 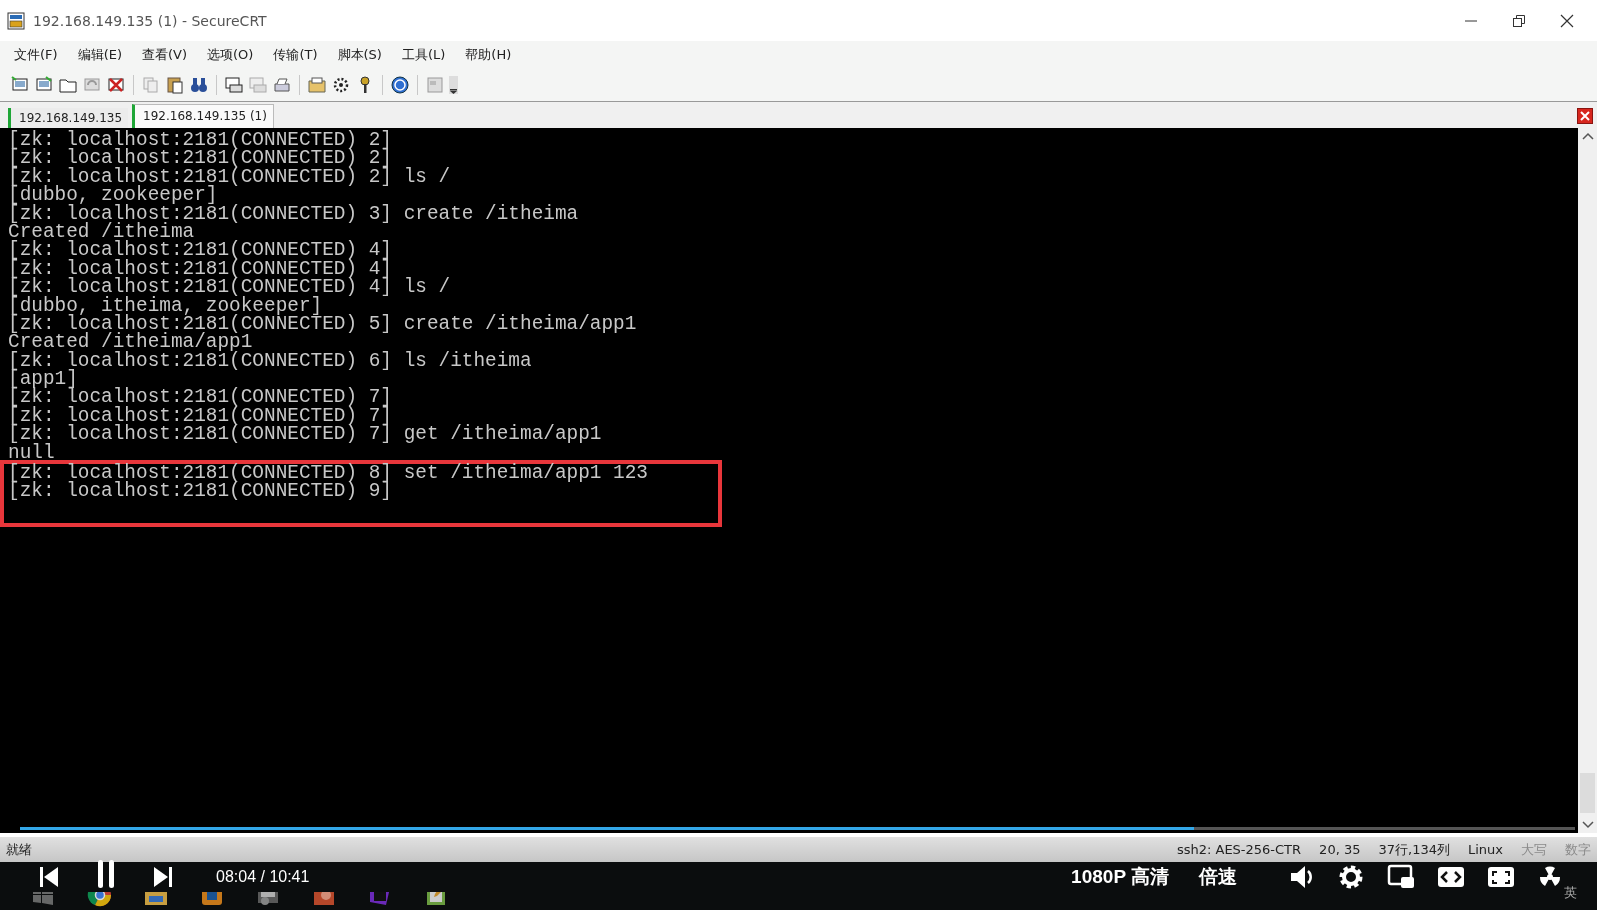 What do you see at coordinates (453, 85) in the screenshot?
I see `overflow-icon` at bounding box center [453, 85].